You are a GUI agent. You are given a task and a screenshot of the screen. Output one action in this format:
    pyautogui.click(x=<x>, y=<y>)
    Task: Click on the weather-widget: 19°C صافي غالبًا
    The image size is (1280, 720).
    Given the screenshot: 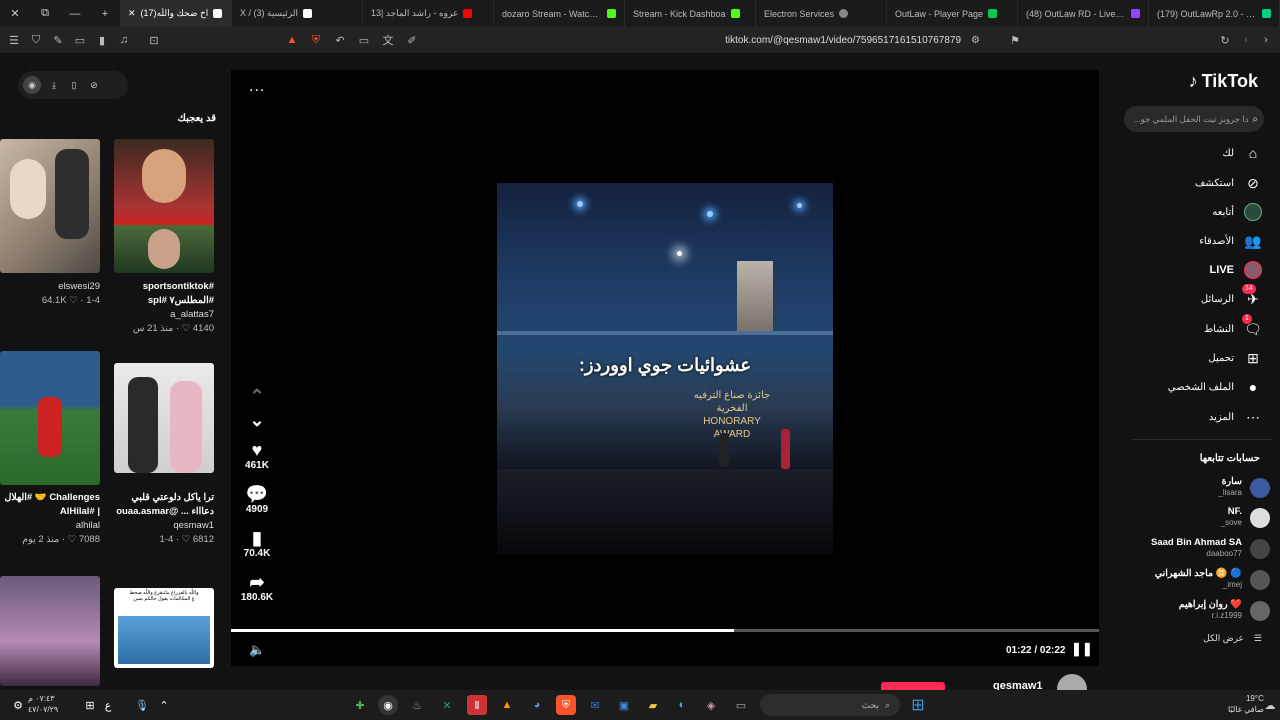 What is the action you would take?
    pyautogui.click(x=1246, y=704)
    